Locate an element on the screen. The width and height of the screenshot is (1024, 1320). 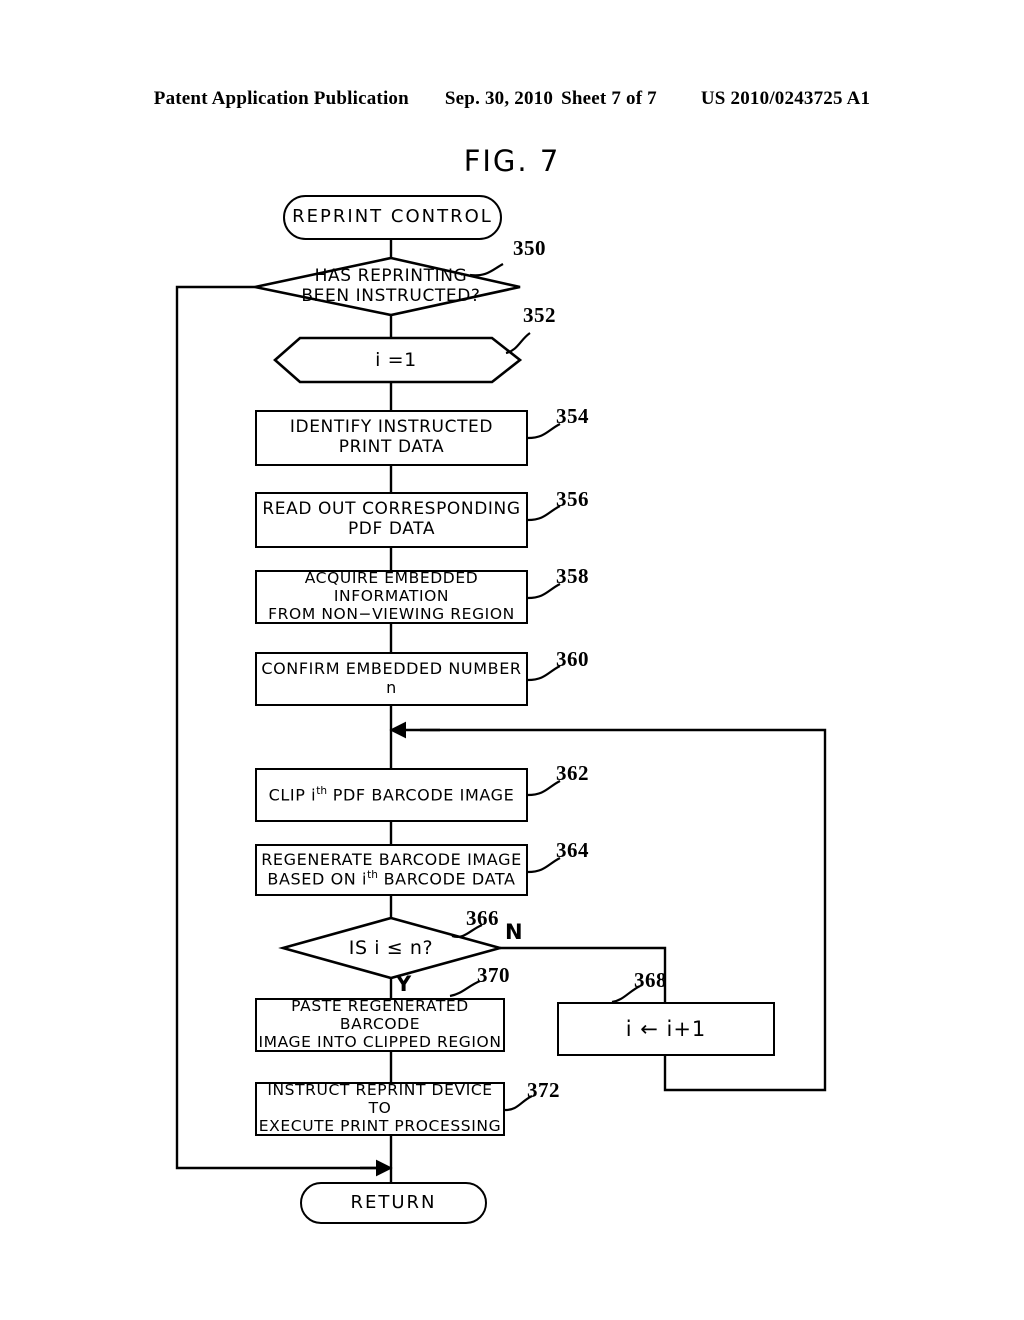
reference-number-352: 352 is located at coordinates (539, 315).